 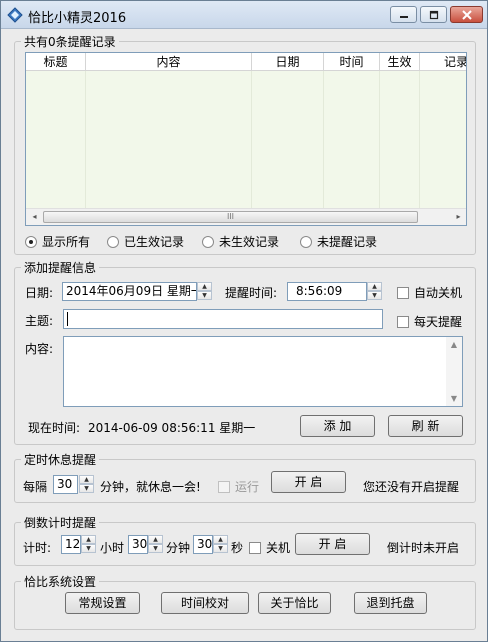 I want to click on minutes-unit: 分钟, so click(x=178, y=548).